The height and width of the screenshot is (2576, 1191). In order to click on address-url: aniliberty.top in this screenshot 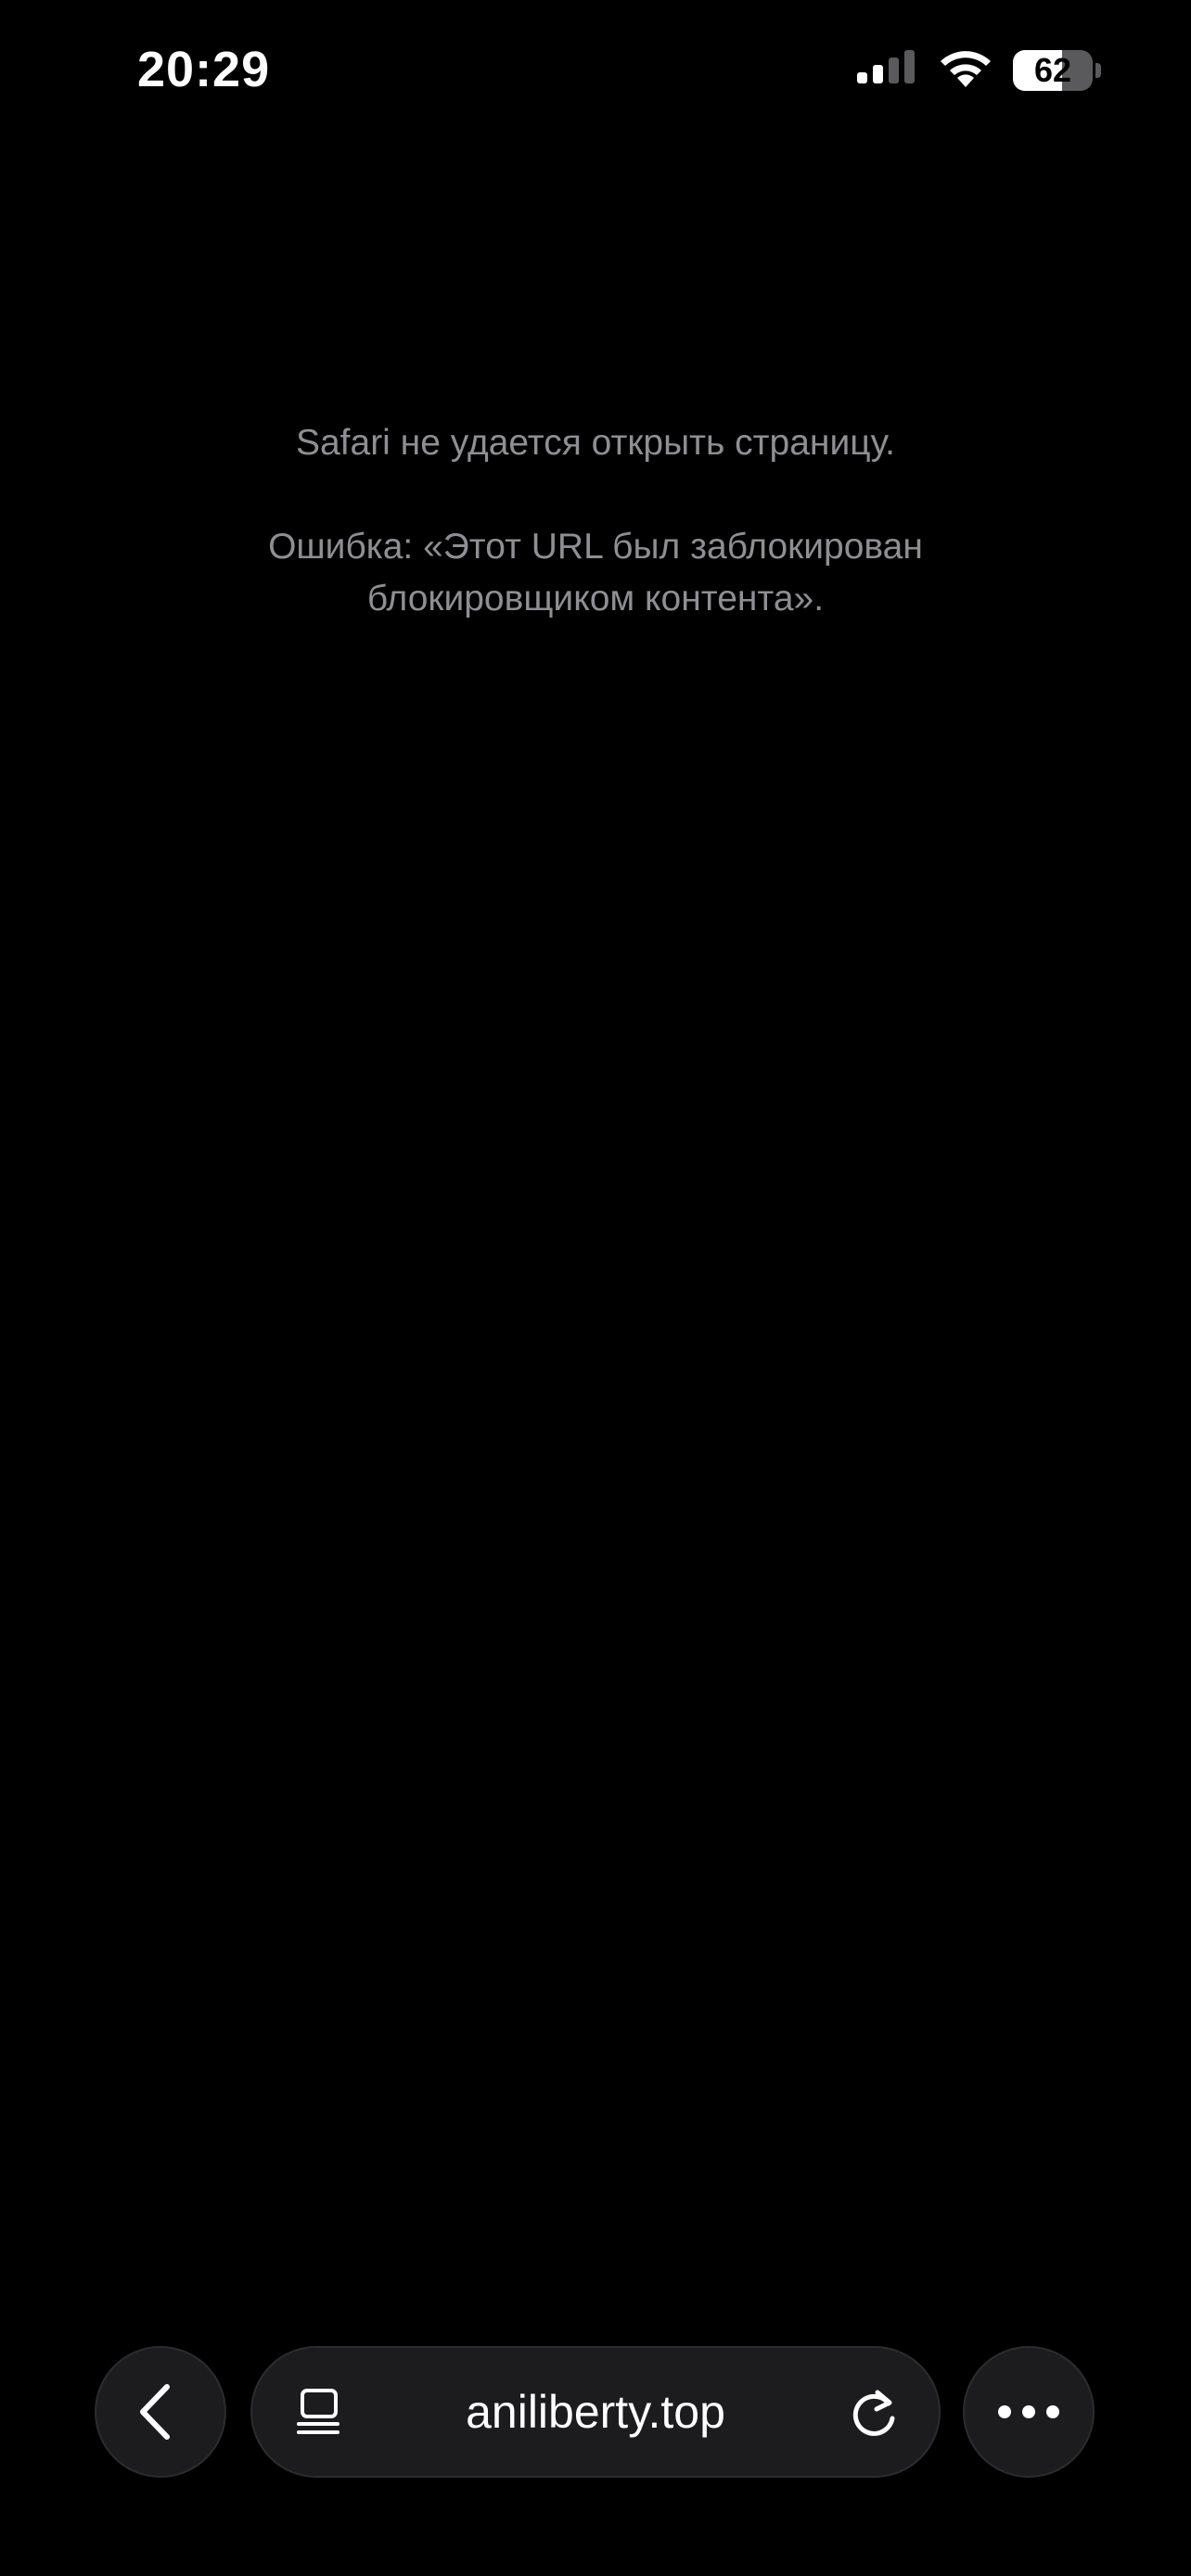, I will do `click(595, 2412)`.